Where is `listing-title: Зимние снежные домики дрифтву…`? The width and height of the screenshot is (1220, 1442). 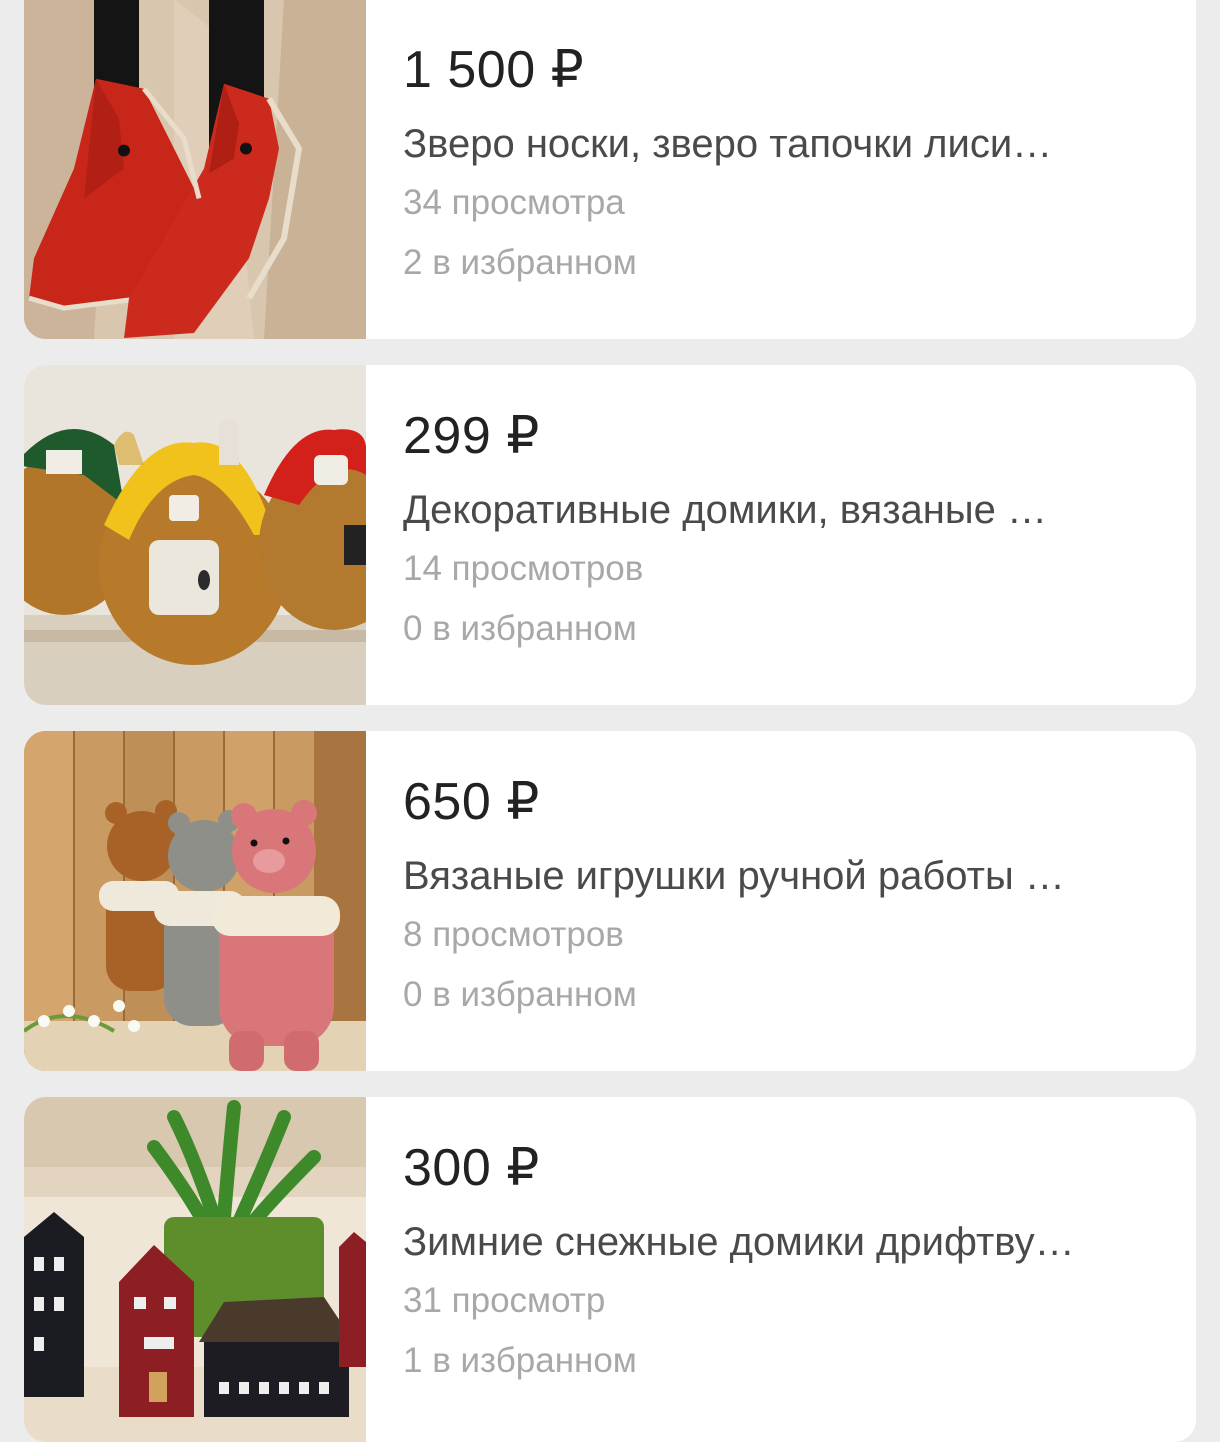
listing-title: Зимние снежные домики дрифтву… is located at coordinates (788, 1242).